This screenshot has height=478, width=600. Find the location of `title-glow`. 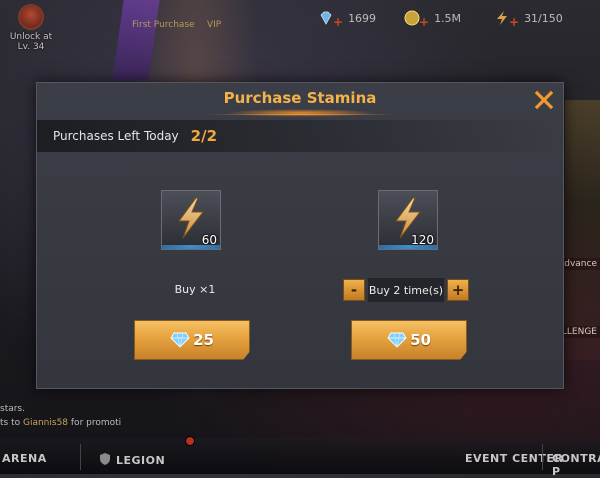

title-glow is located at coordinates (301, 113).